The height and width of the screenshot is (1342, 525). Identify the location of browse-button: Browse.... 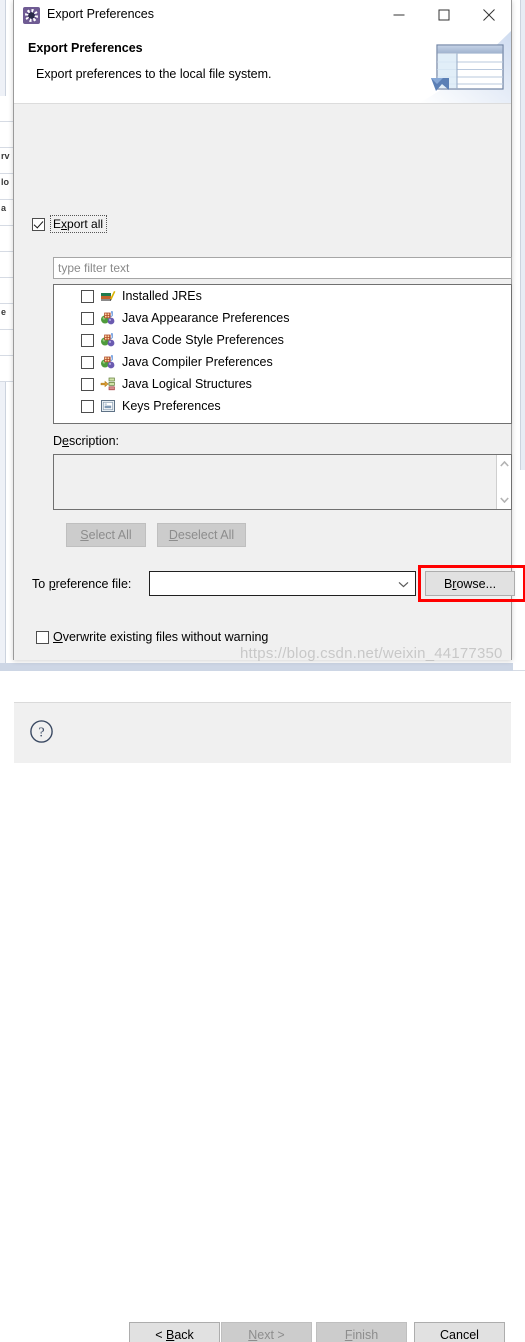
(470, 583).